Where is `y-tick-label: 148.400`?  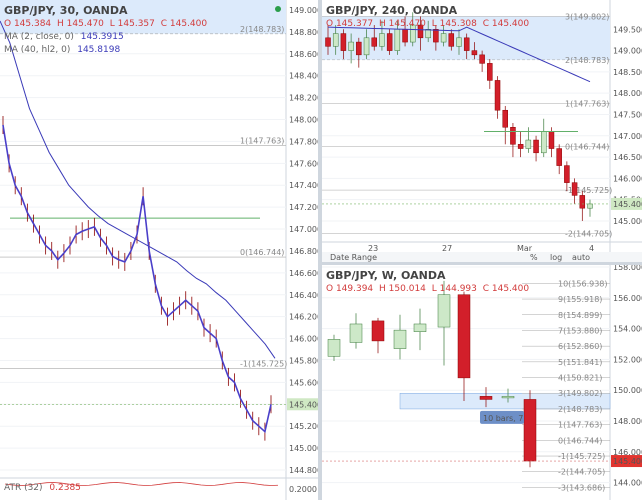 y-tick-label: 148.400 is located at coordinates (303, 76).